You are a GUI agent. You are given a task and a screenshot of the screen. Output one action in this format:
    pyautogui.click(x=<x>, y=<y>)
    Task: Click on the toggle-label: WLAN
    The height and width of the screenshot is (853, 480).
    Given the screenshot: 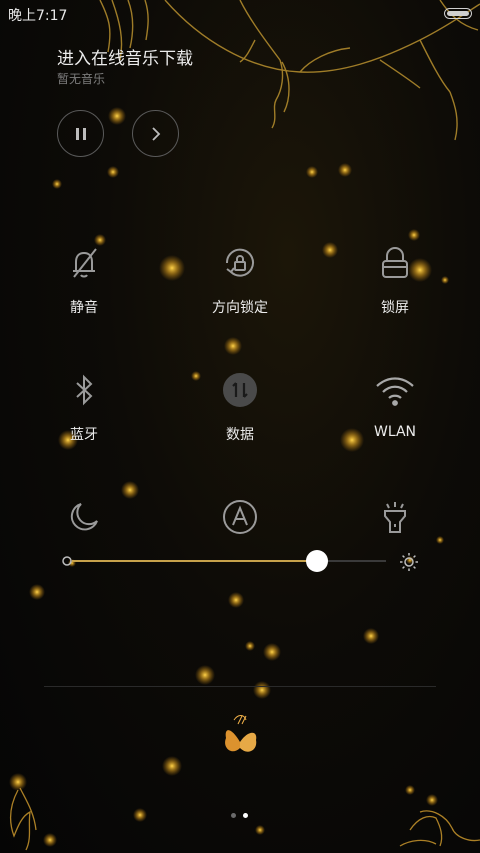 What is the action you would take?
    pyautogui.click(x=394, y=432)
    